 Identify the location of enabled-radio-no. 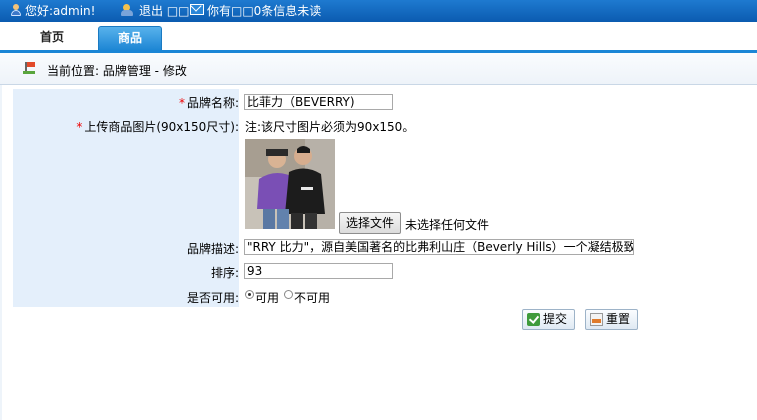
(288, 294).